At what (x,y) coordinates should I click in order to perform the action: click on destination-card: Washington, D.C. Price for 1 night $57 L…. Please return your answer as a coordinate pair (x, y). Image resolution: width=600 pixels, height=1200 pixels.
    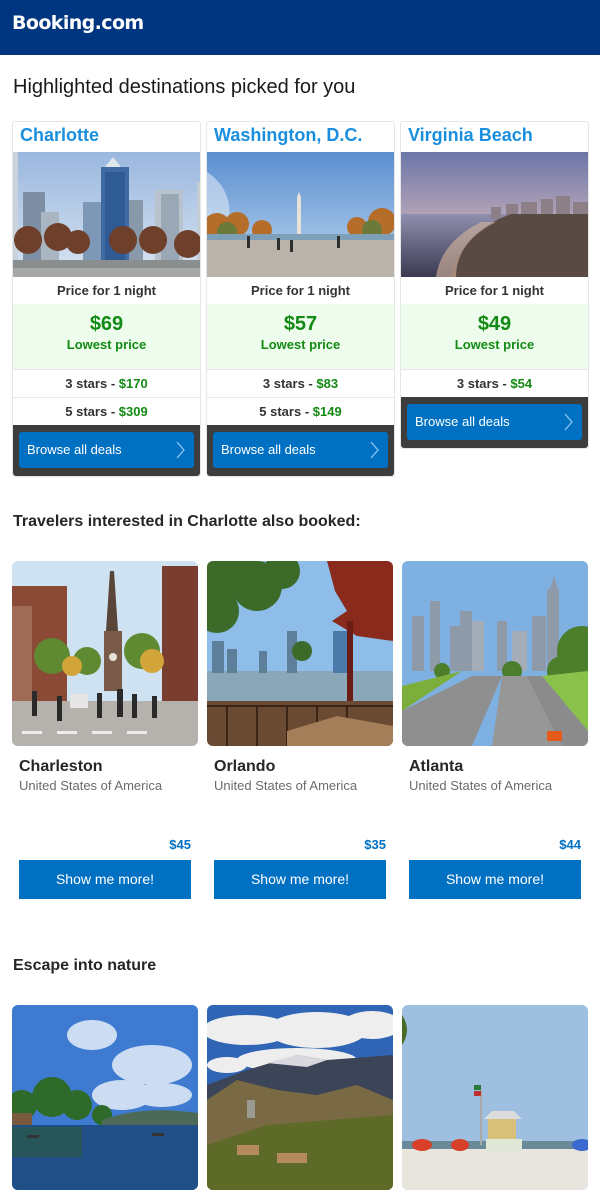
    Looking at the image, I should click on (300, 299).